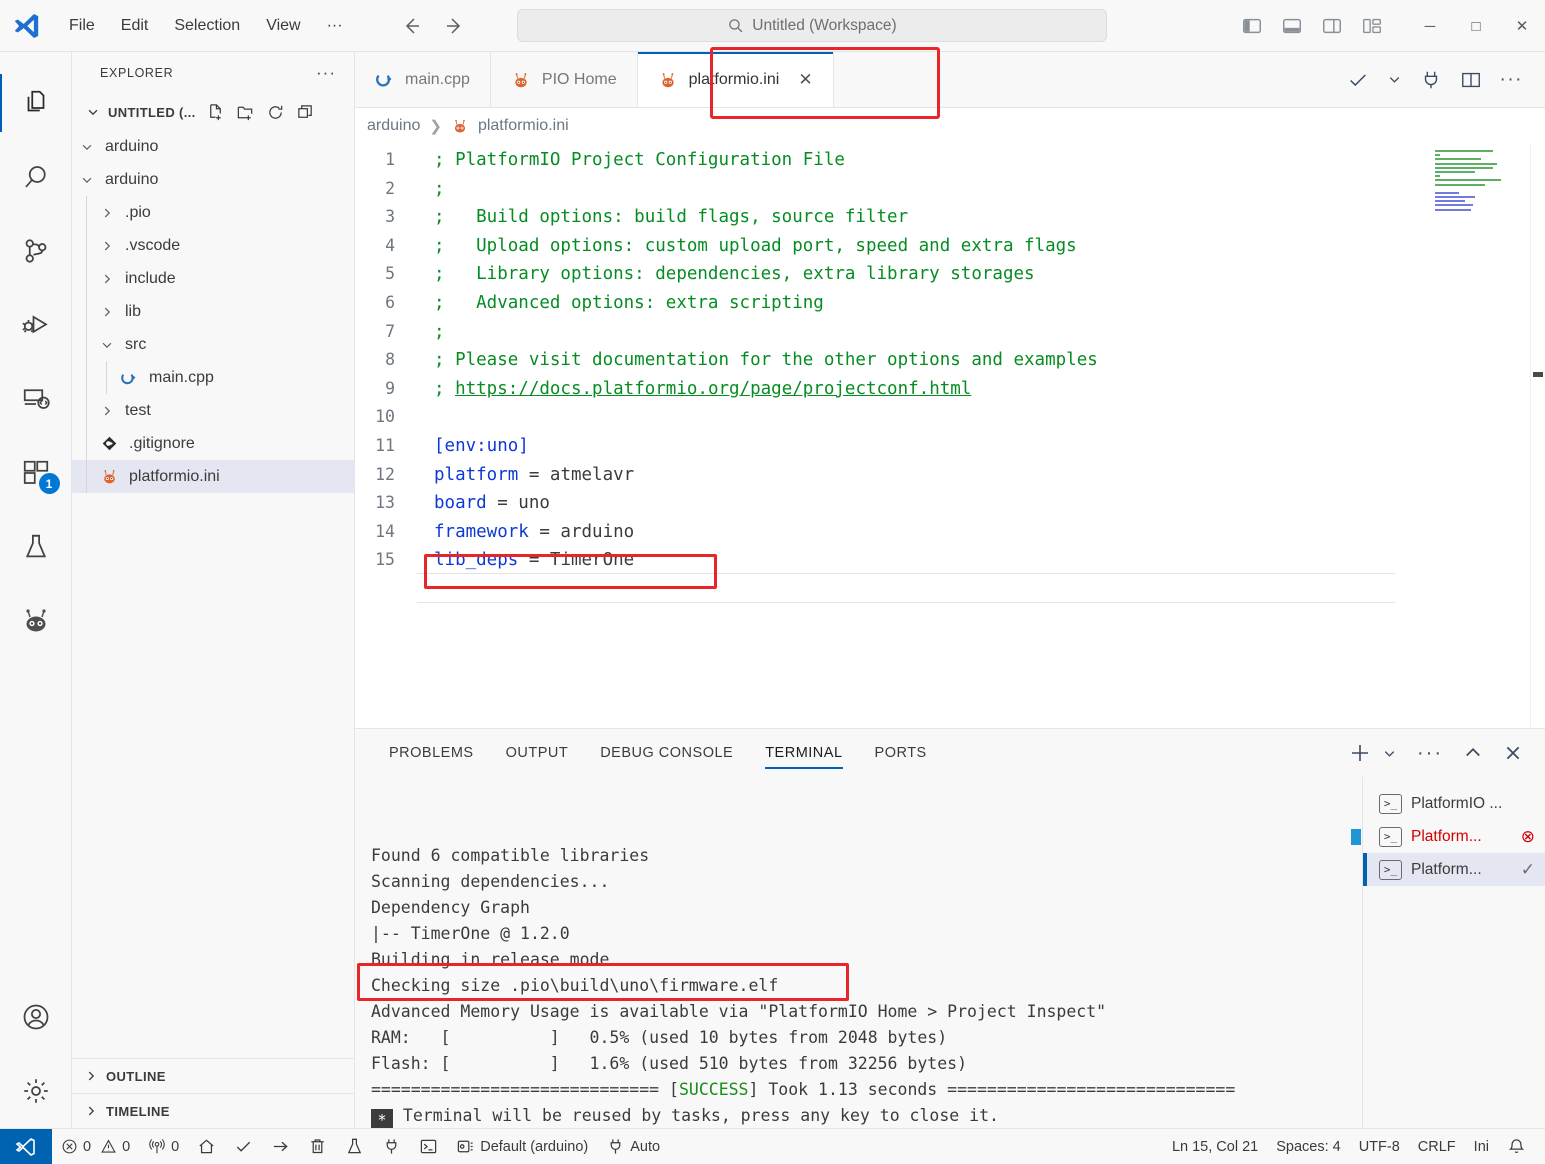 The width and height of the screenshot is (1545, 1164). Describe the element at coordinates (981, 160) in the screenshot. I see `line-text: ; PlatformIO Project Configuration File` at that location.